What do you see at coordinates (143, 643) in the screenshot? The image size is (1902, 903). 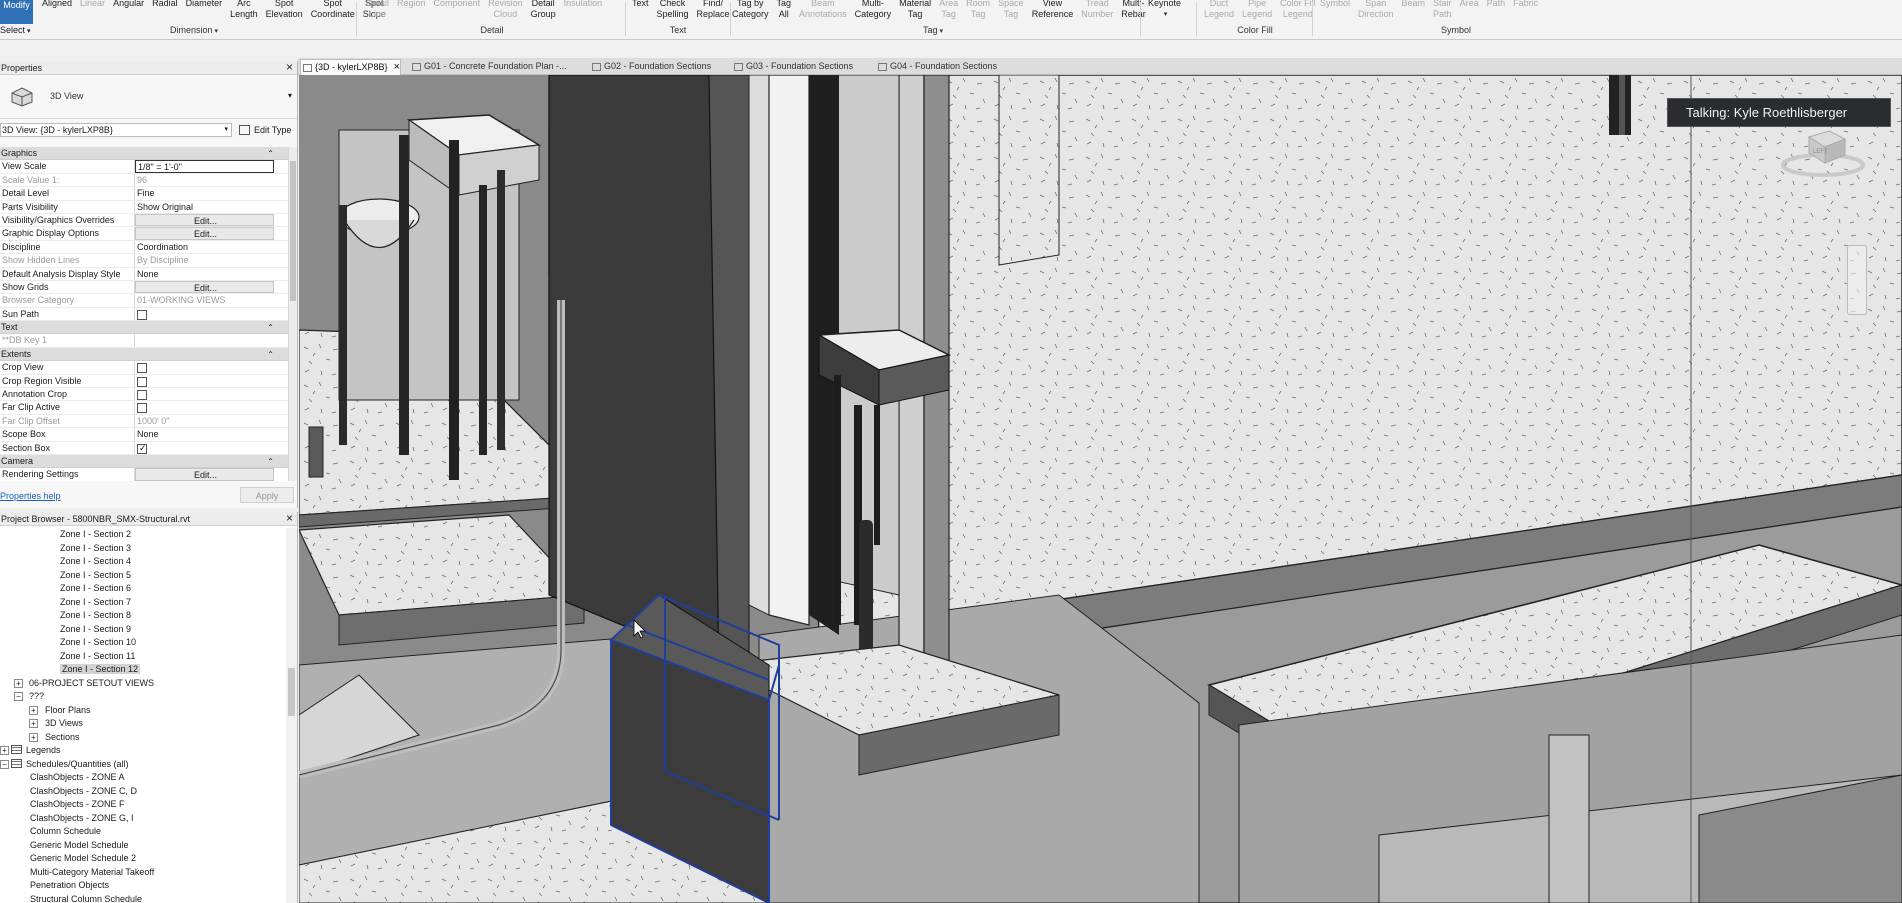 I see `browser-item: Zone I - Section 10` at bounding box center [143, 643].